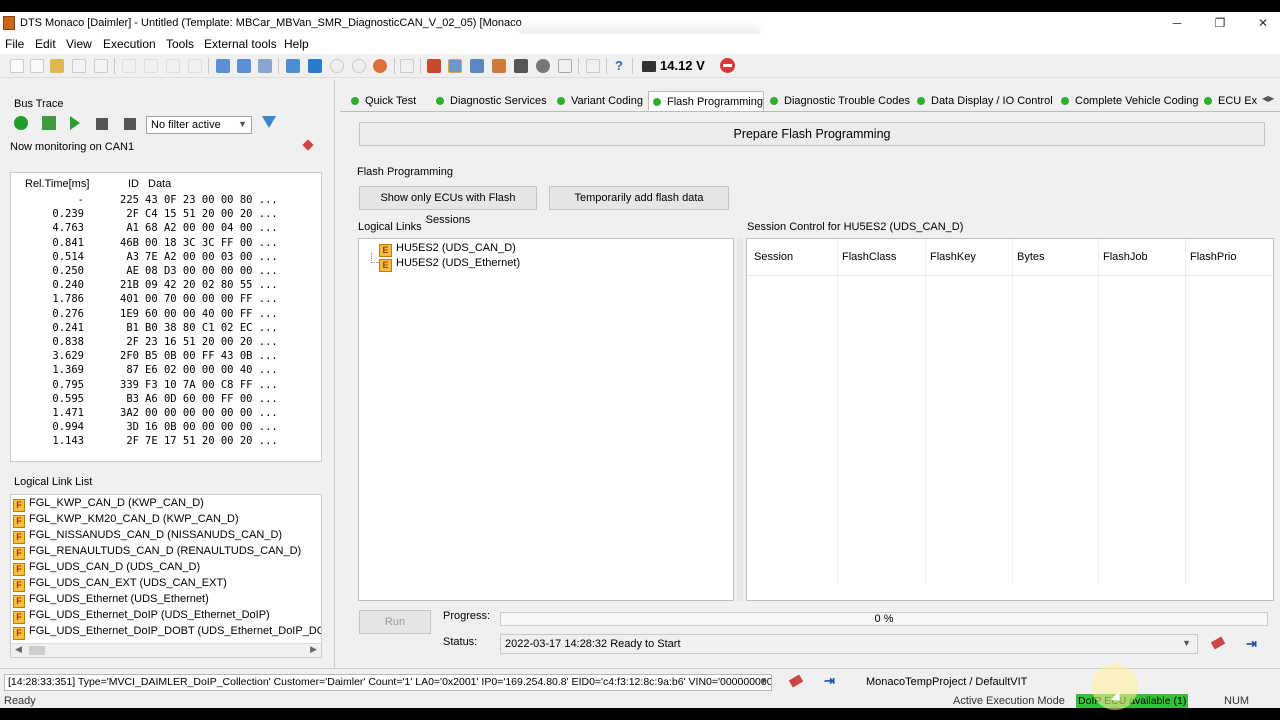 The image size is (1280, 720). I want to click on disconnect-icon, so click(796, 681).